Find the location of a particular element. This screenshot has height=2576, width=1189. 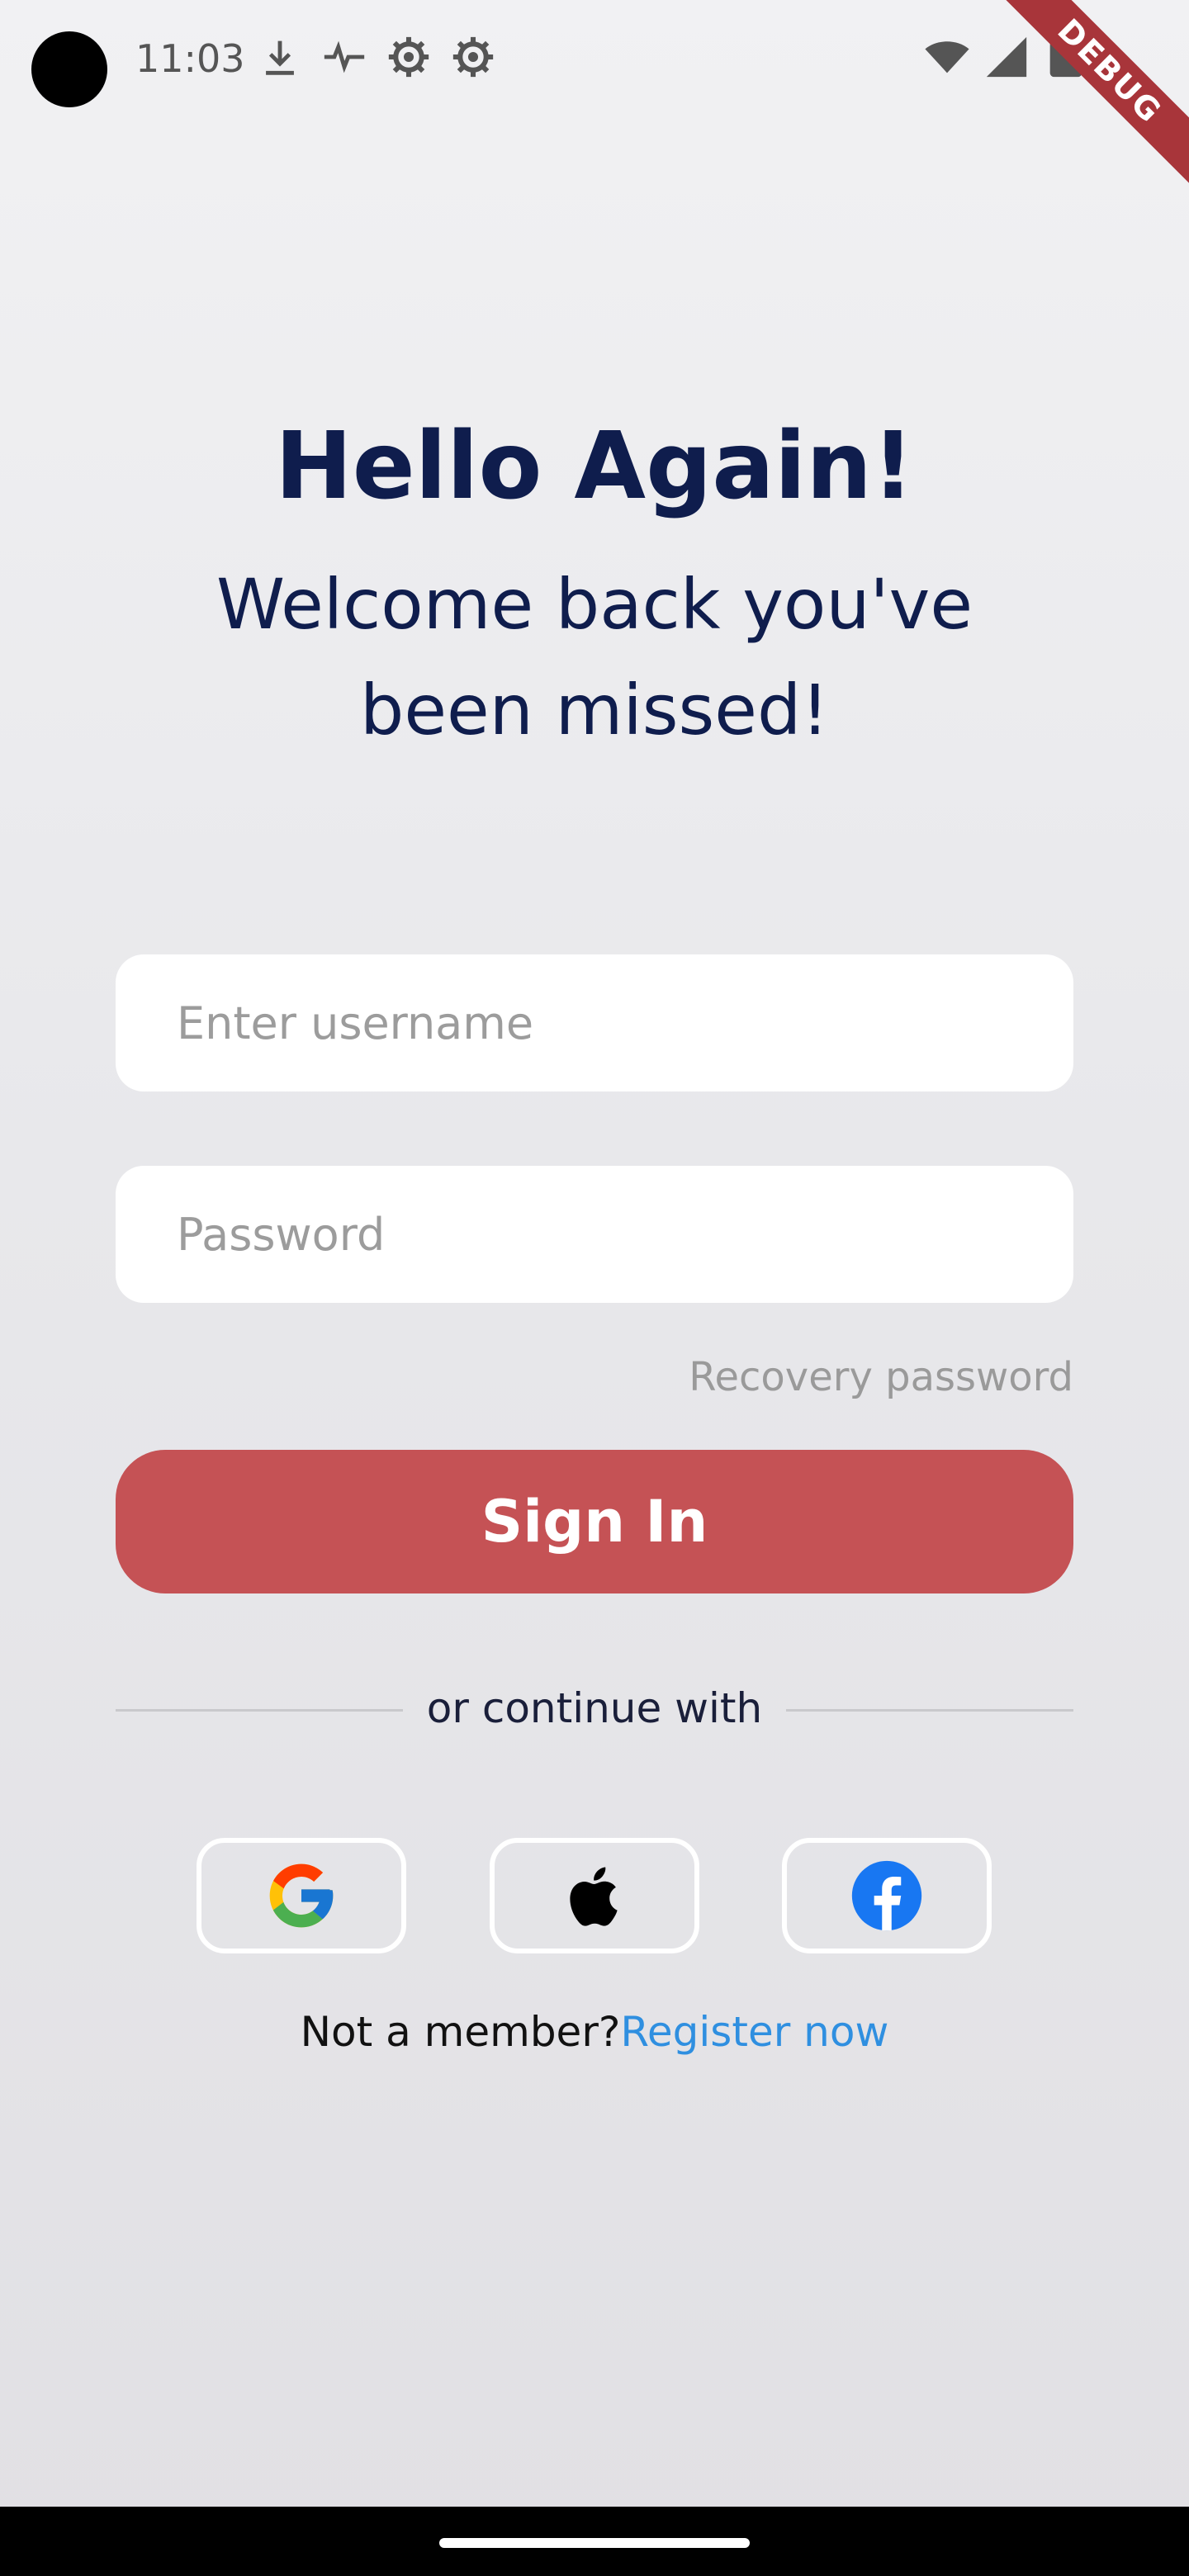

battery-icon is located at coordinates (1065, 58).